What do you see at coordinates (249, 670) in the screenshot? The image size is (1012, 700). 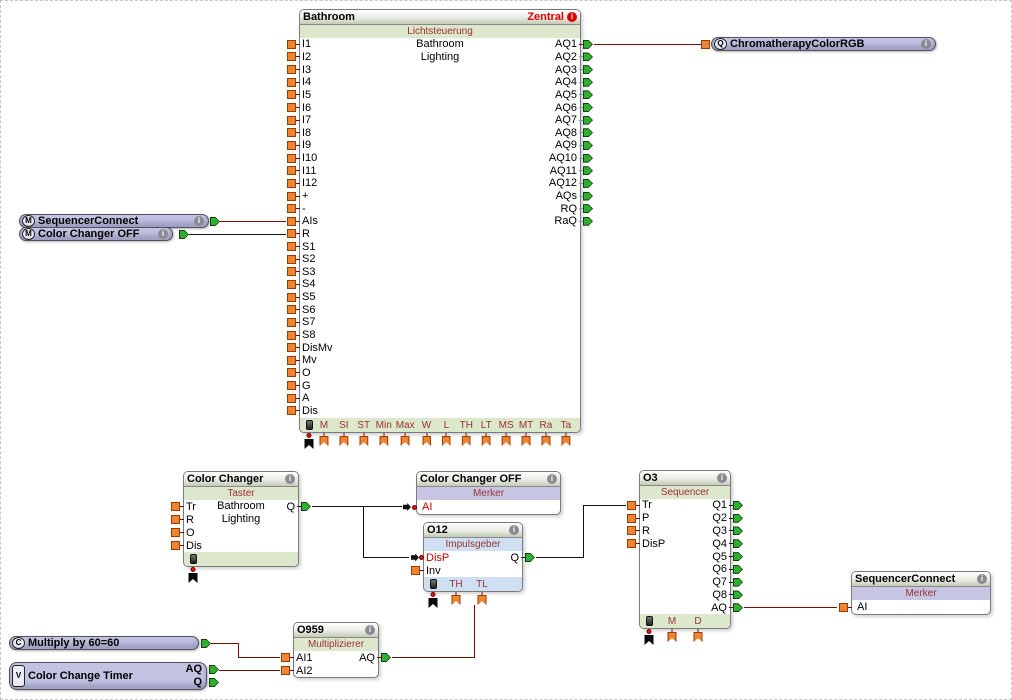 I see `wire-timer-ai2` at bounding box center [249, 670].